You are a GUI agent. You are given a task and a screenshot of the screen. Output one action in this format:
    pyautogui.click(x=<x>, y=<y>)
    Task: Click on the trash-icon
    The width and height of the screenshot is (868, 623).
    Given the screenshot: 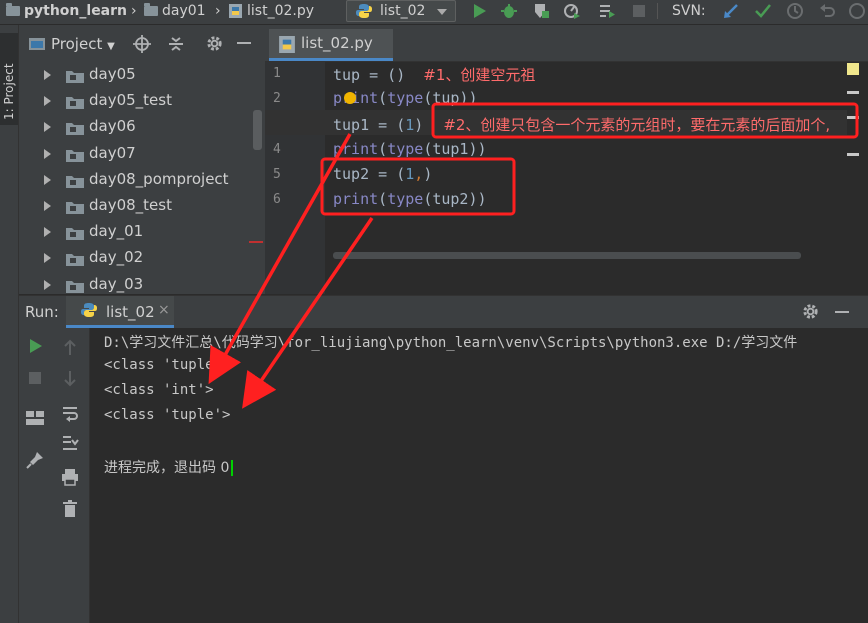 What is the action you would take?
    pyautogui.click(x=70, y=509)
    